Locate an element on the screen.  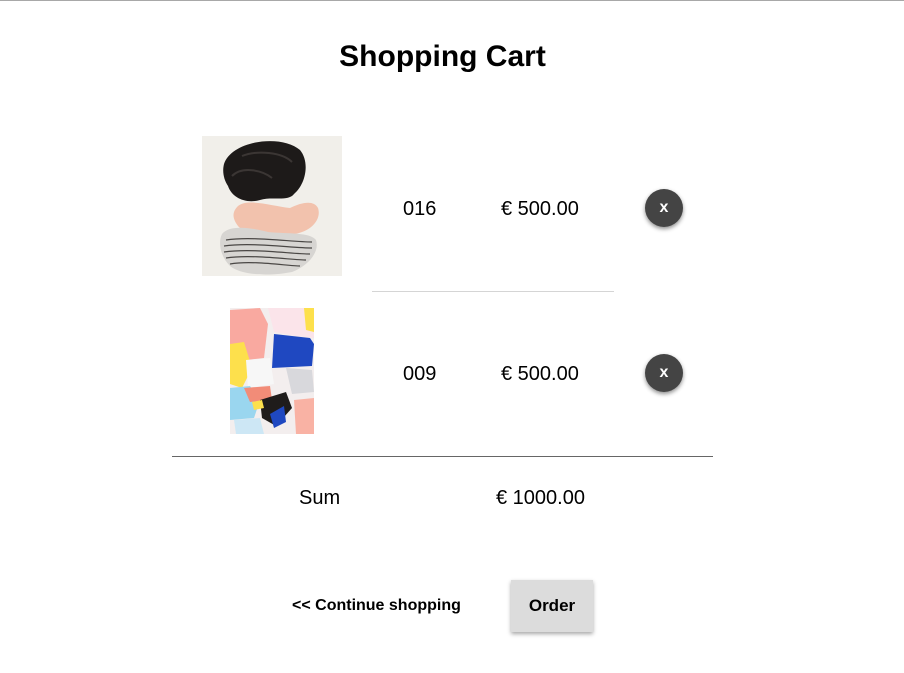
abstract-portrait-image is located at coordinates (272, 206).